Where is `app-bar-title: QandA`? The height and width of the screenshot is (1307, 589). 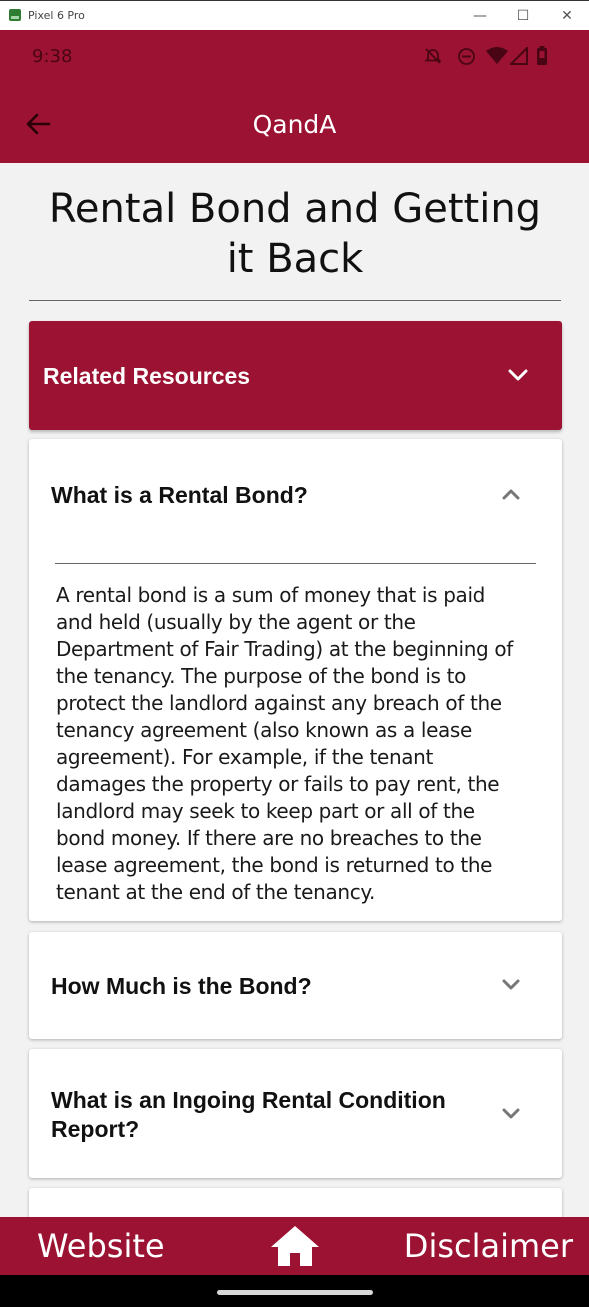 app-bar-title: QandA is located at coordinates (294, 124).